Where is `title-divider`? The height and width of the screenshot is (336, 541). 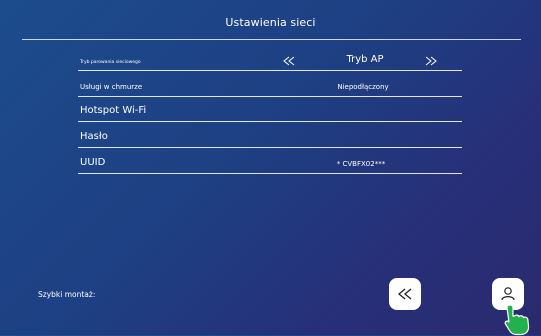
title-divider is located at coordinates (271, 39).